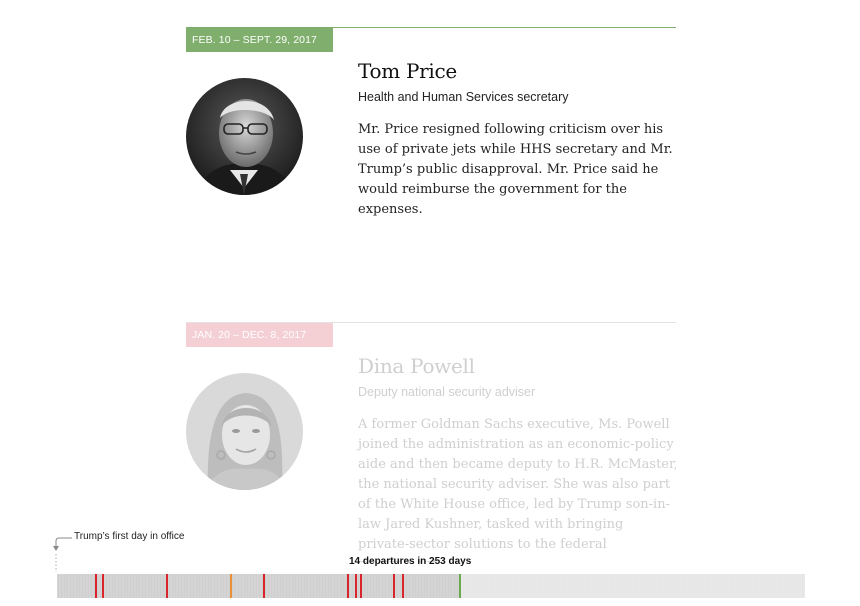 This screenshot has height=606, width=860. What do you see at coordinates (259, 335) in the screenshot?
I see `date-range-tag: JAN. 20 – DEC. 8, 2017` at bounding box center [259, 335].